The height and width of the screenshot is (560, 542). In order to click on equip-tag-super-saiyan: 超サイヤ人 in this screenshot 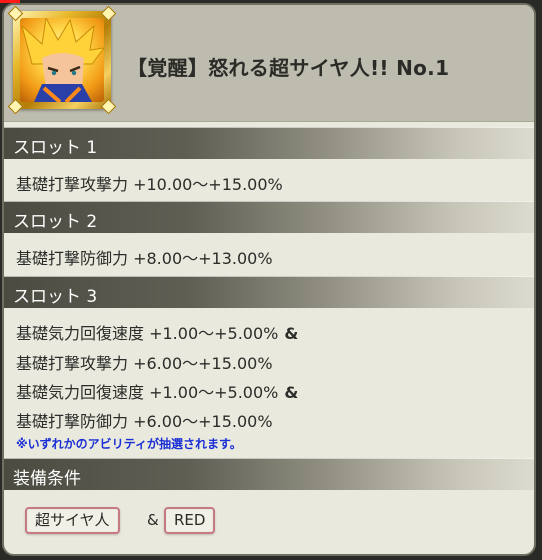, I will do `click(72, 520)`.